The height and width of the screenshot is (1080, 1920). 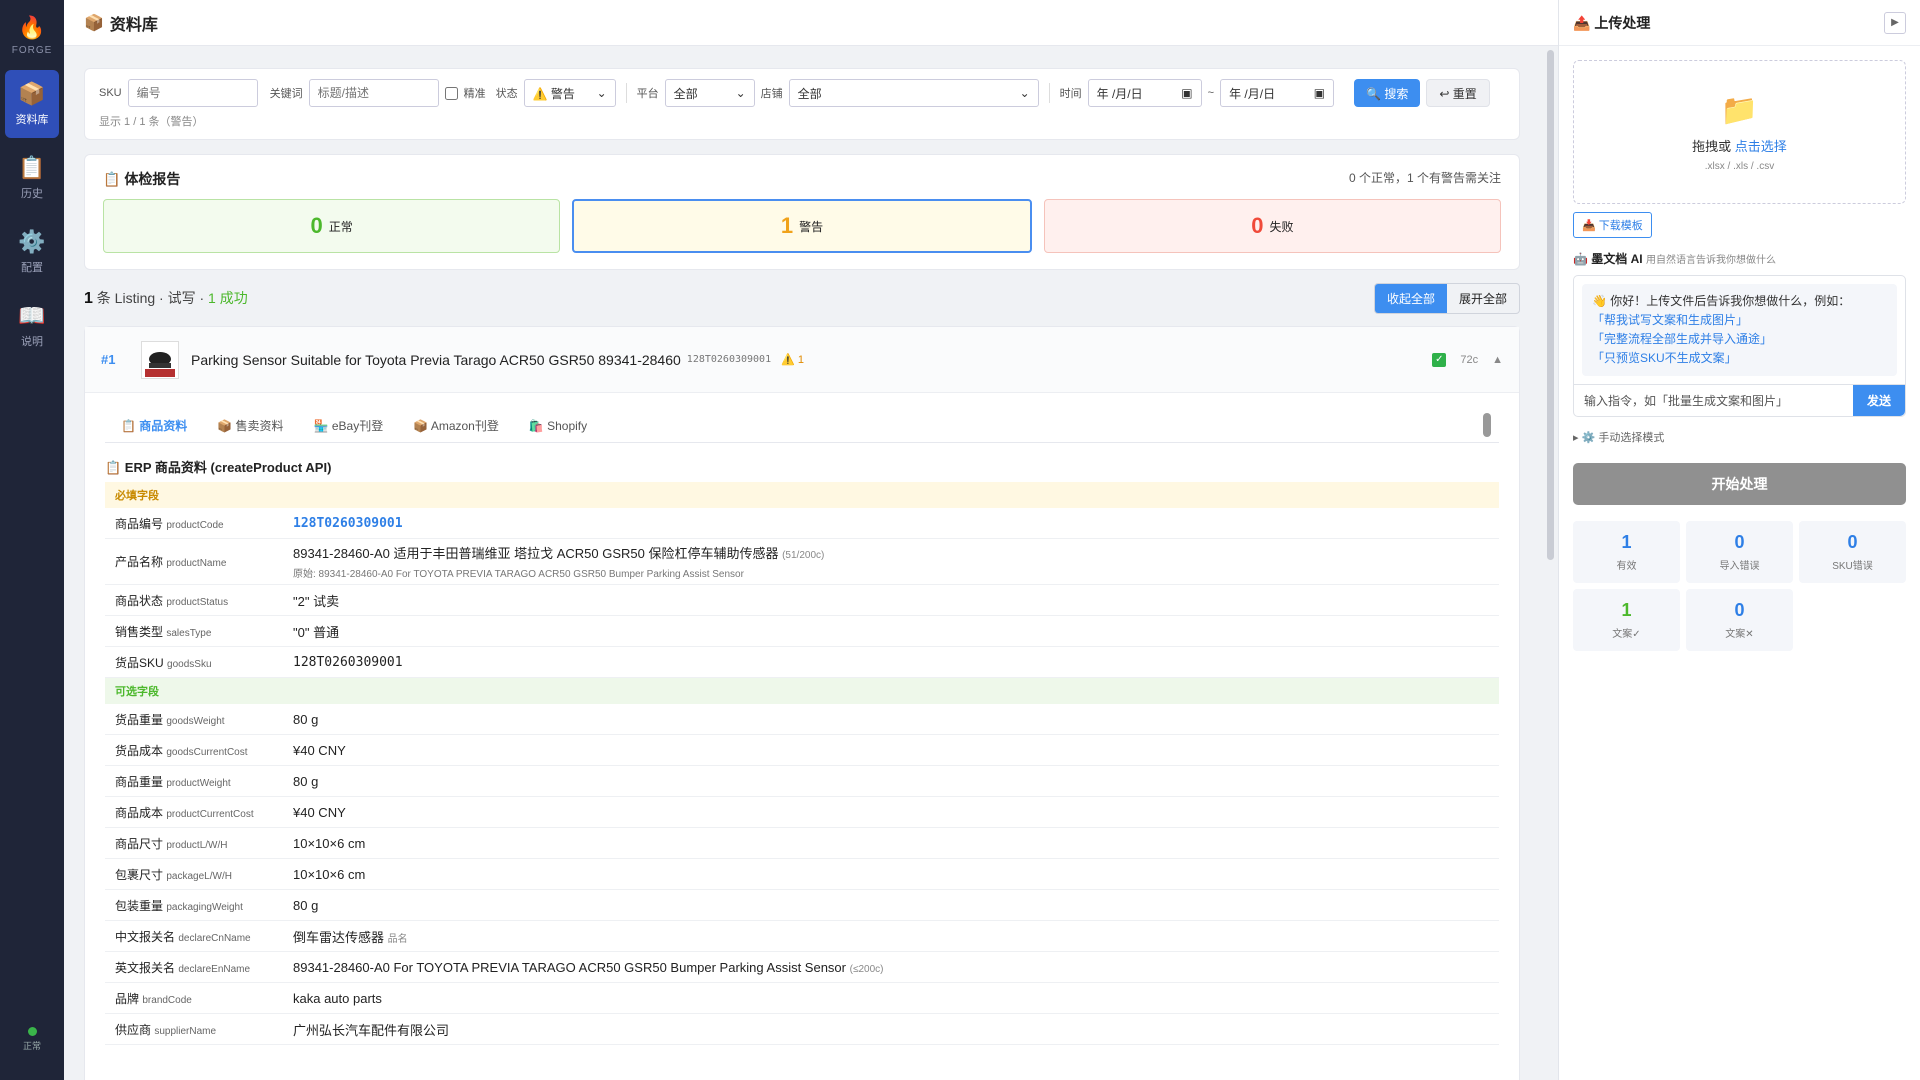 What do you see at coordinates (451, 93) in the screenshot?
I see `exact-checkbox` at bounding box center [451, 93].